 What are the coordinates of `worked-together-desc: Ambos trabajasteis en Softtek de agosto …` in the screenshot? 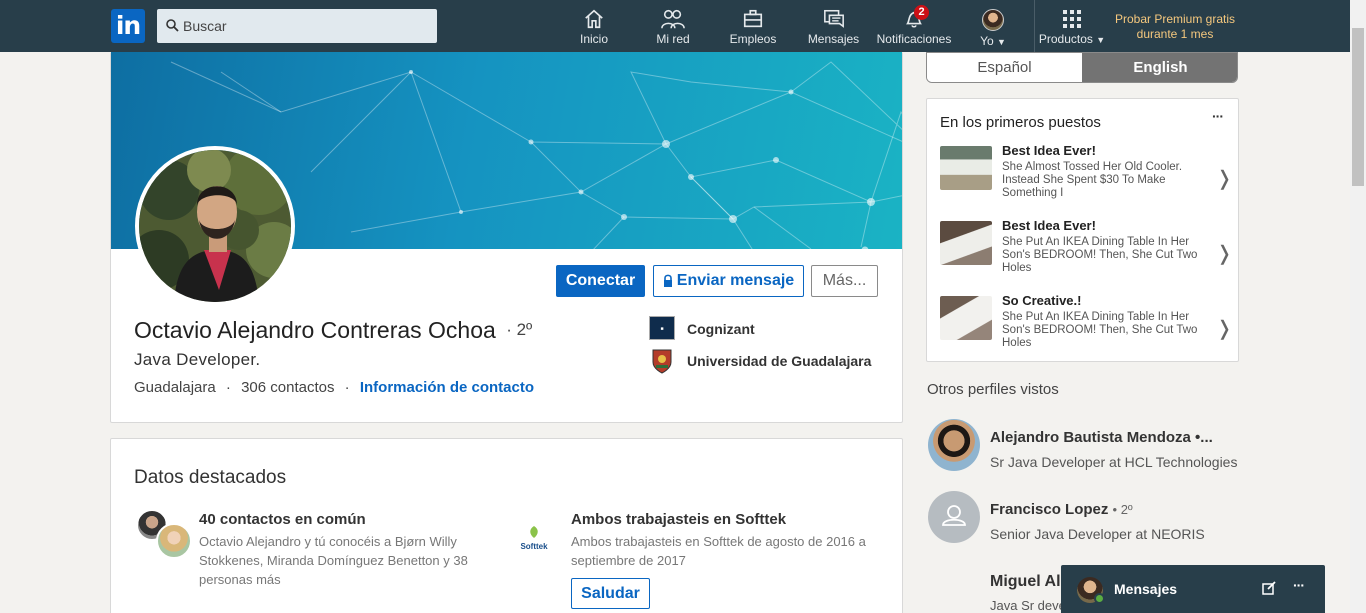 It's located at (718, 551).